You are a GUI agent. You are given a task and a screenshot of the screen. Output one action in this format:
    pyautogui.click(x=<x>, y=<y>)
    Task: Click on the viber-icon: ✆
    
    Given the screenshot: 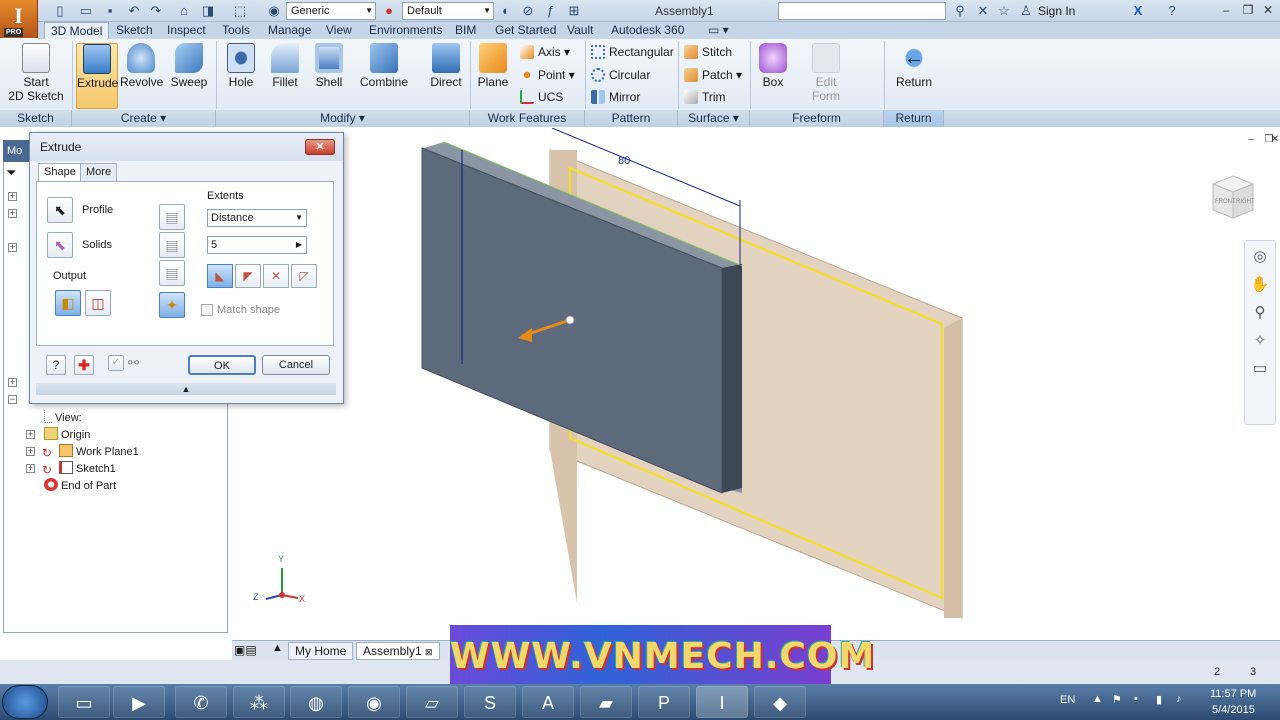 What is the action you would take?
    pyautogui.click(x=201, y=702)
    